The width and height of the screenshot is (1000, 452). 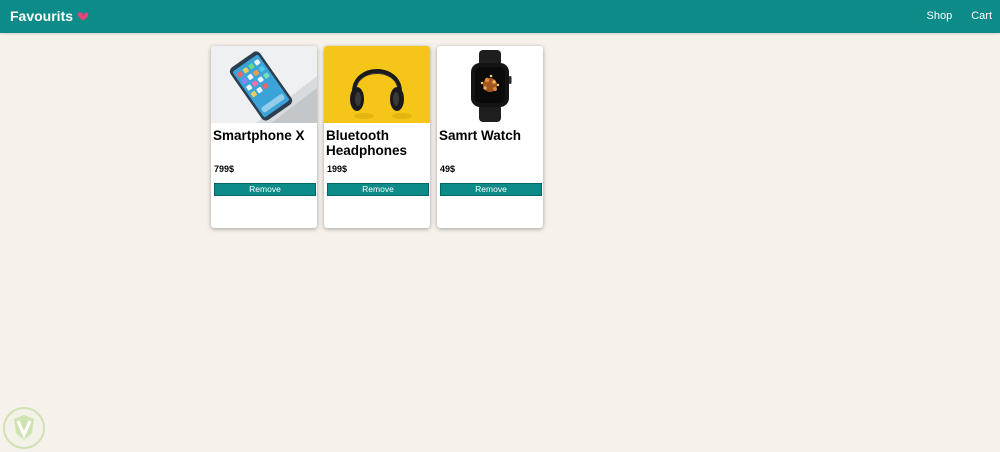 I want to click on product-image-smartwatch, so click(x=490, y=84).